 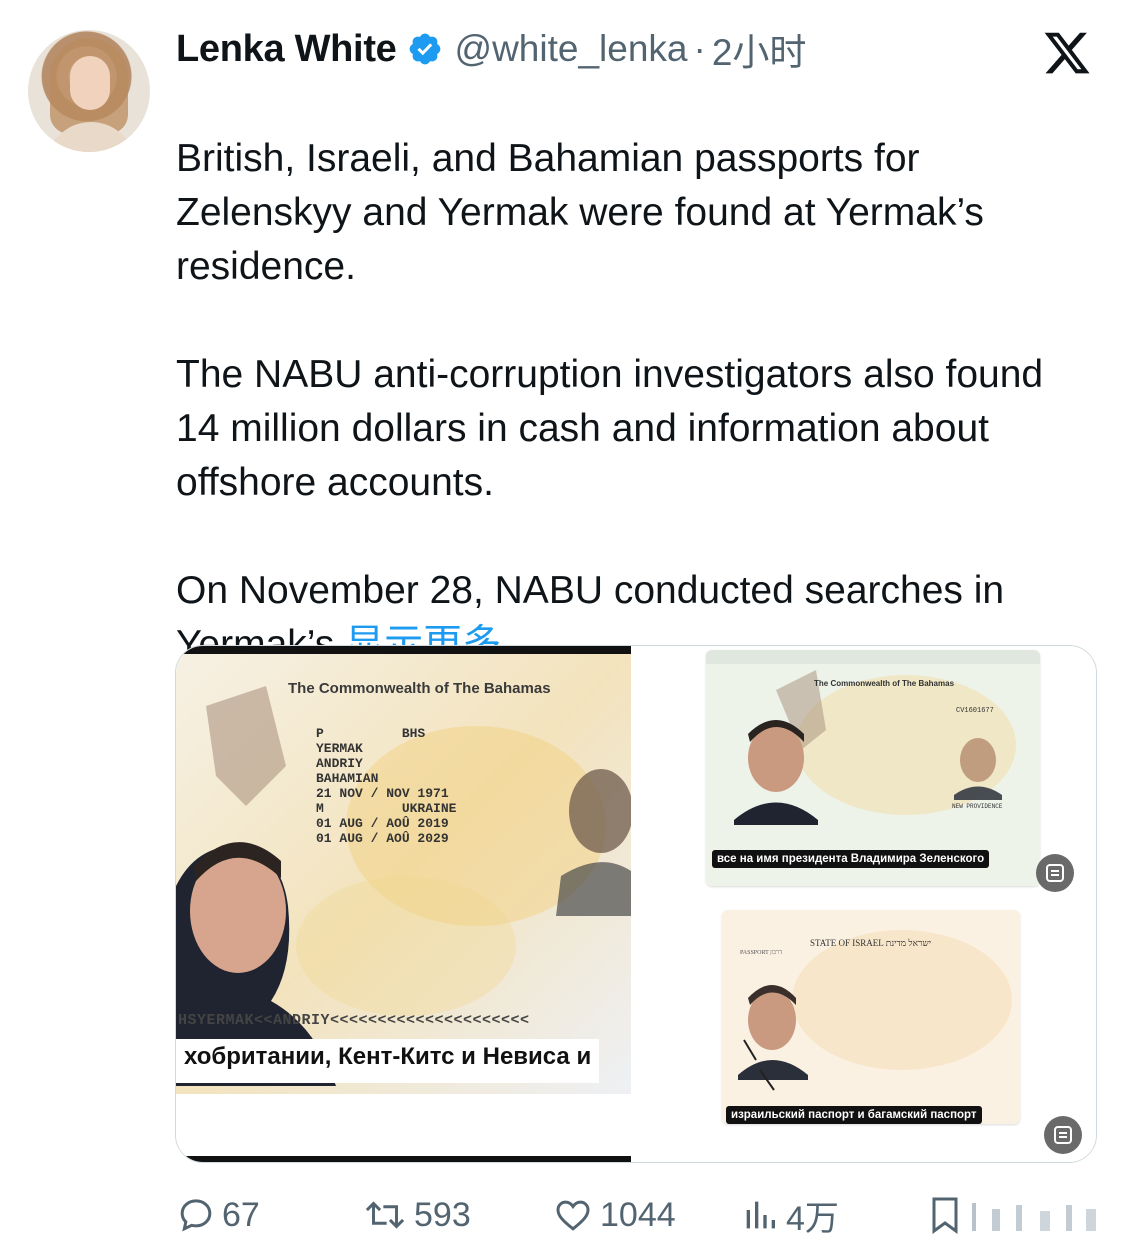 What do you see at coordinates (977, 806) in the screenshot?
I see `passport-place-right-top: NEW PROVIDENCE` at bounding box center [977, 806].